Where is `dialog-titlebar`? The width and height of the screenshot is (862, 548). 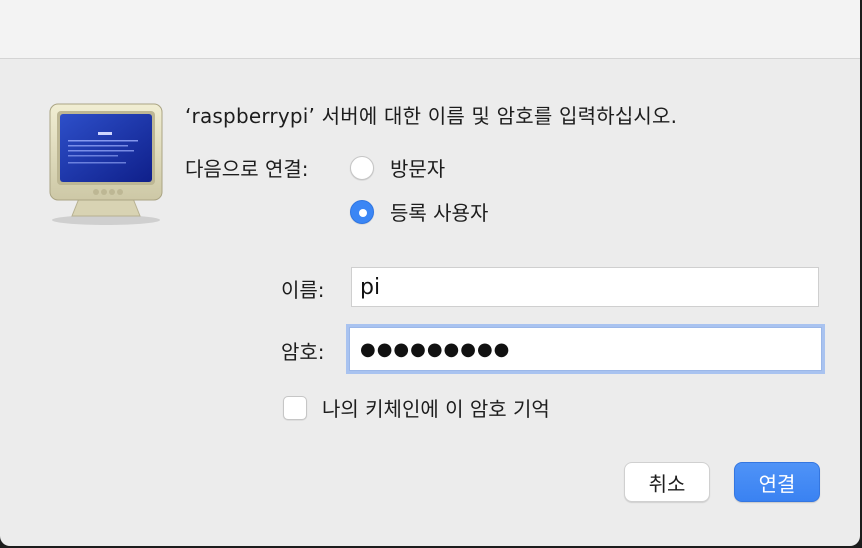
dialog-titlebar is located at coordinates (430, 29).